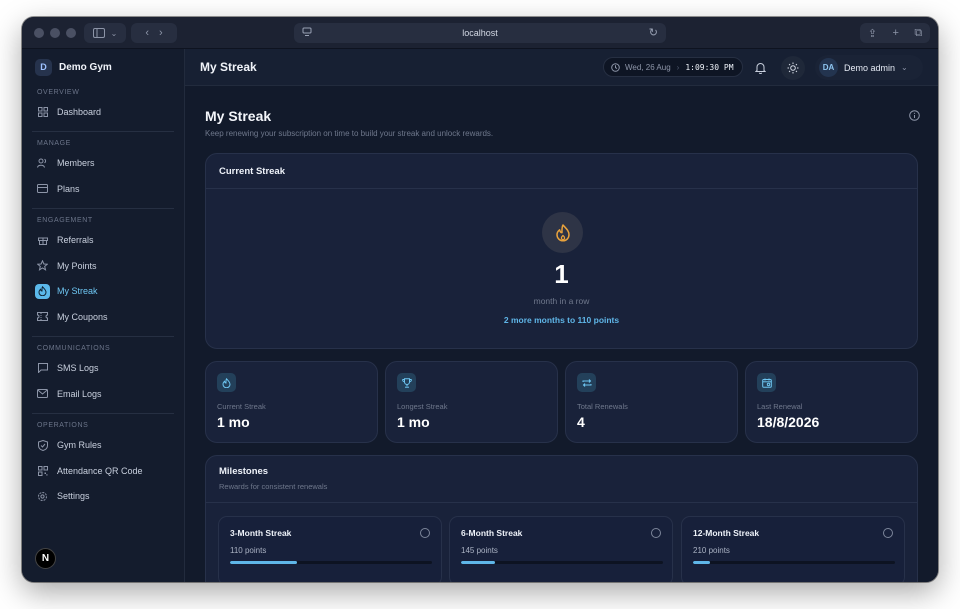 The image size is (960, 609). I want to click on current-date: Wed, 26 Aug, so click(648, 67).